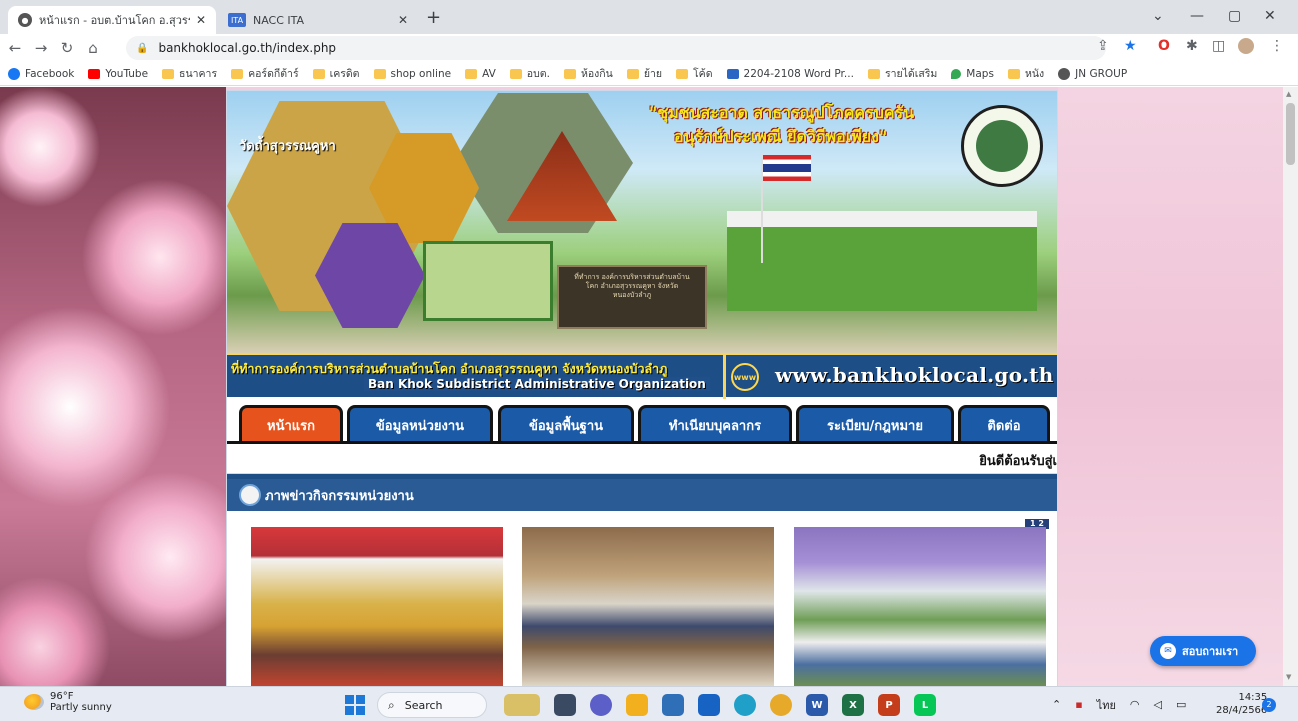  Describe the element at coordinates (853, 705) in the screenshot. I see `excel-icon: X` at that location.